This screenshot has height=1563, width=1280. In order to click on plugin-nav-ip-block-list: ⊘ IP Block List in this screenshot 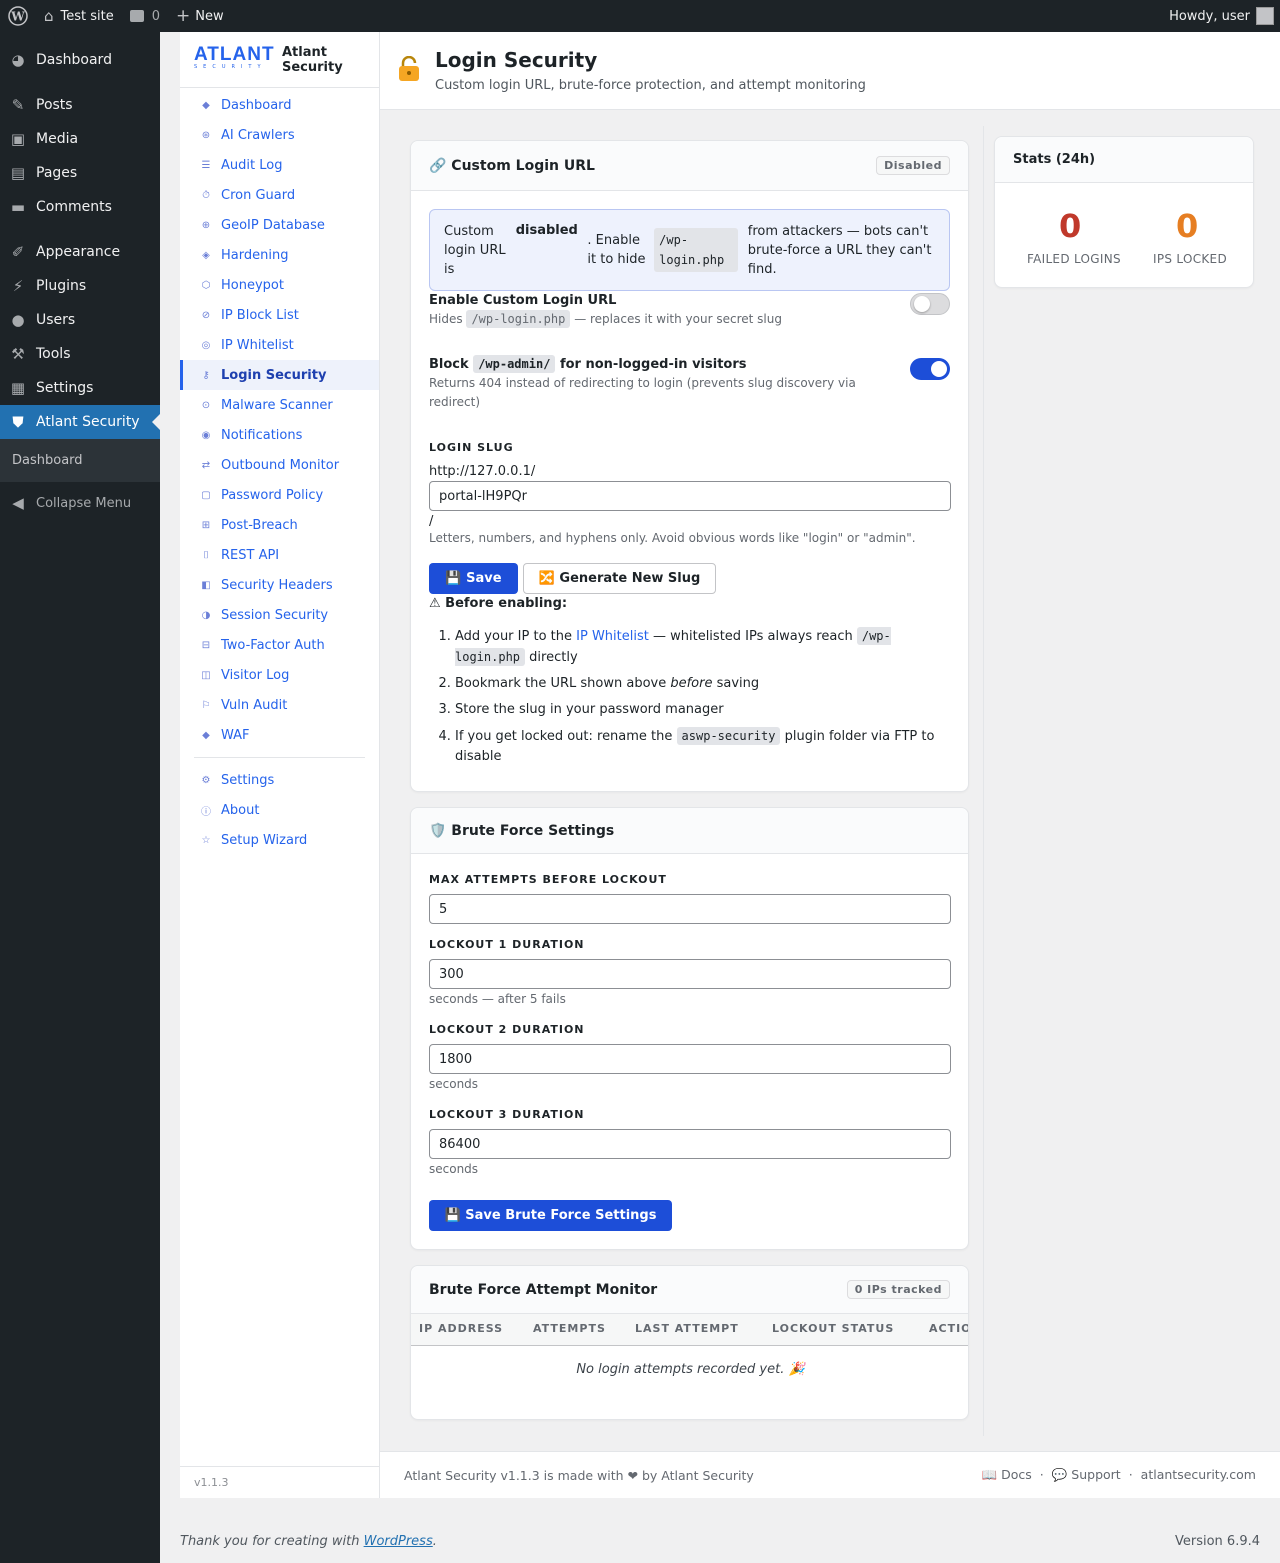, I will do `click(279, 315)`.